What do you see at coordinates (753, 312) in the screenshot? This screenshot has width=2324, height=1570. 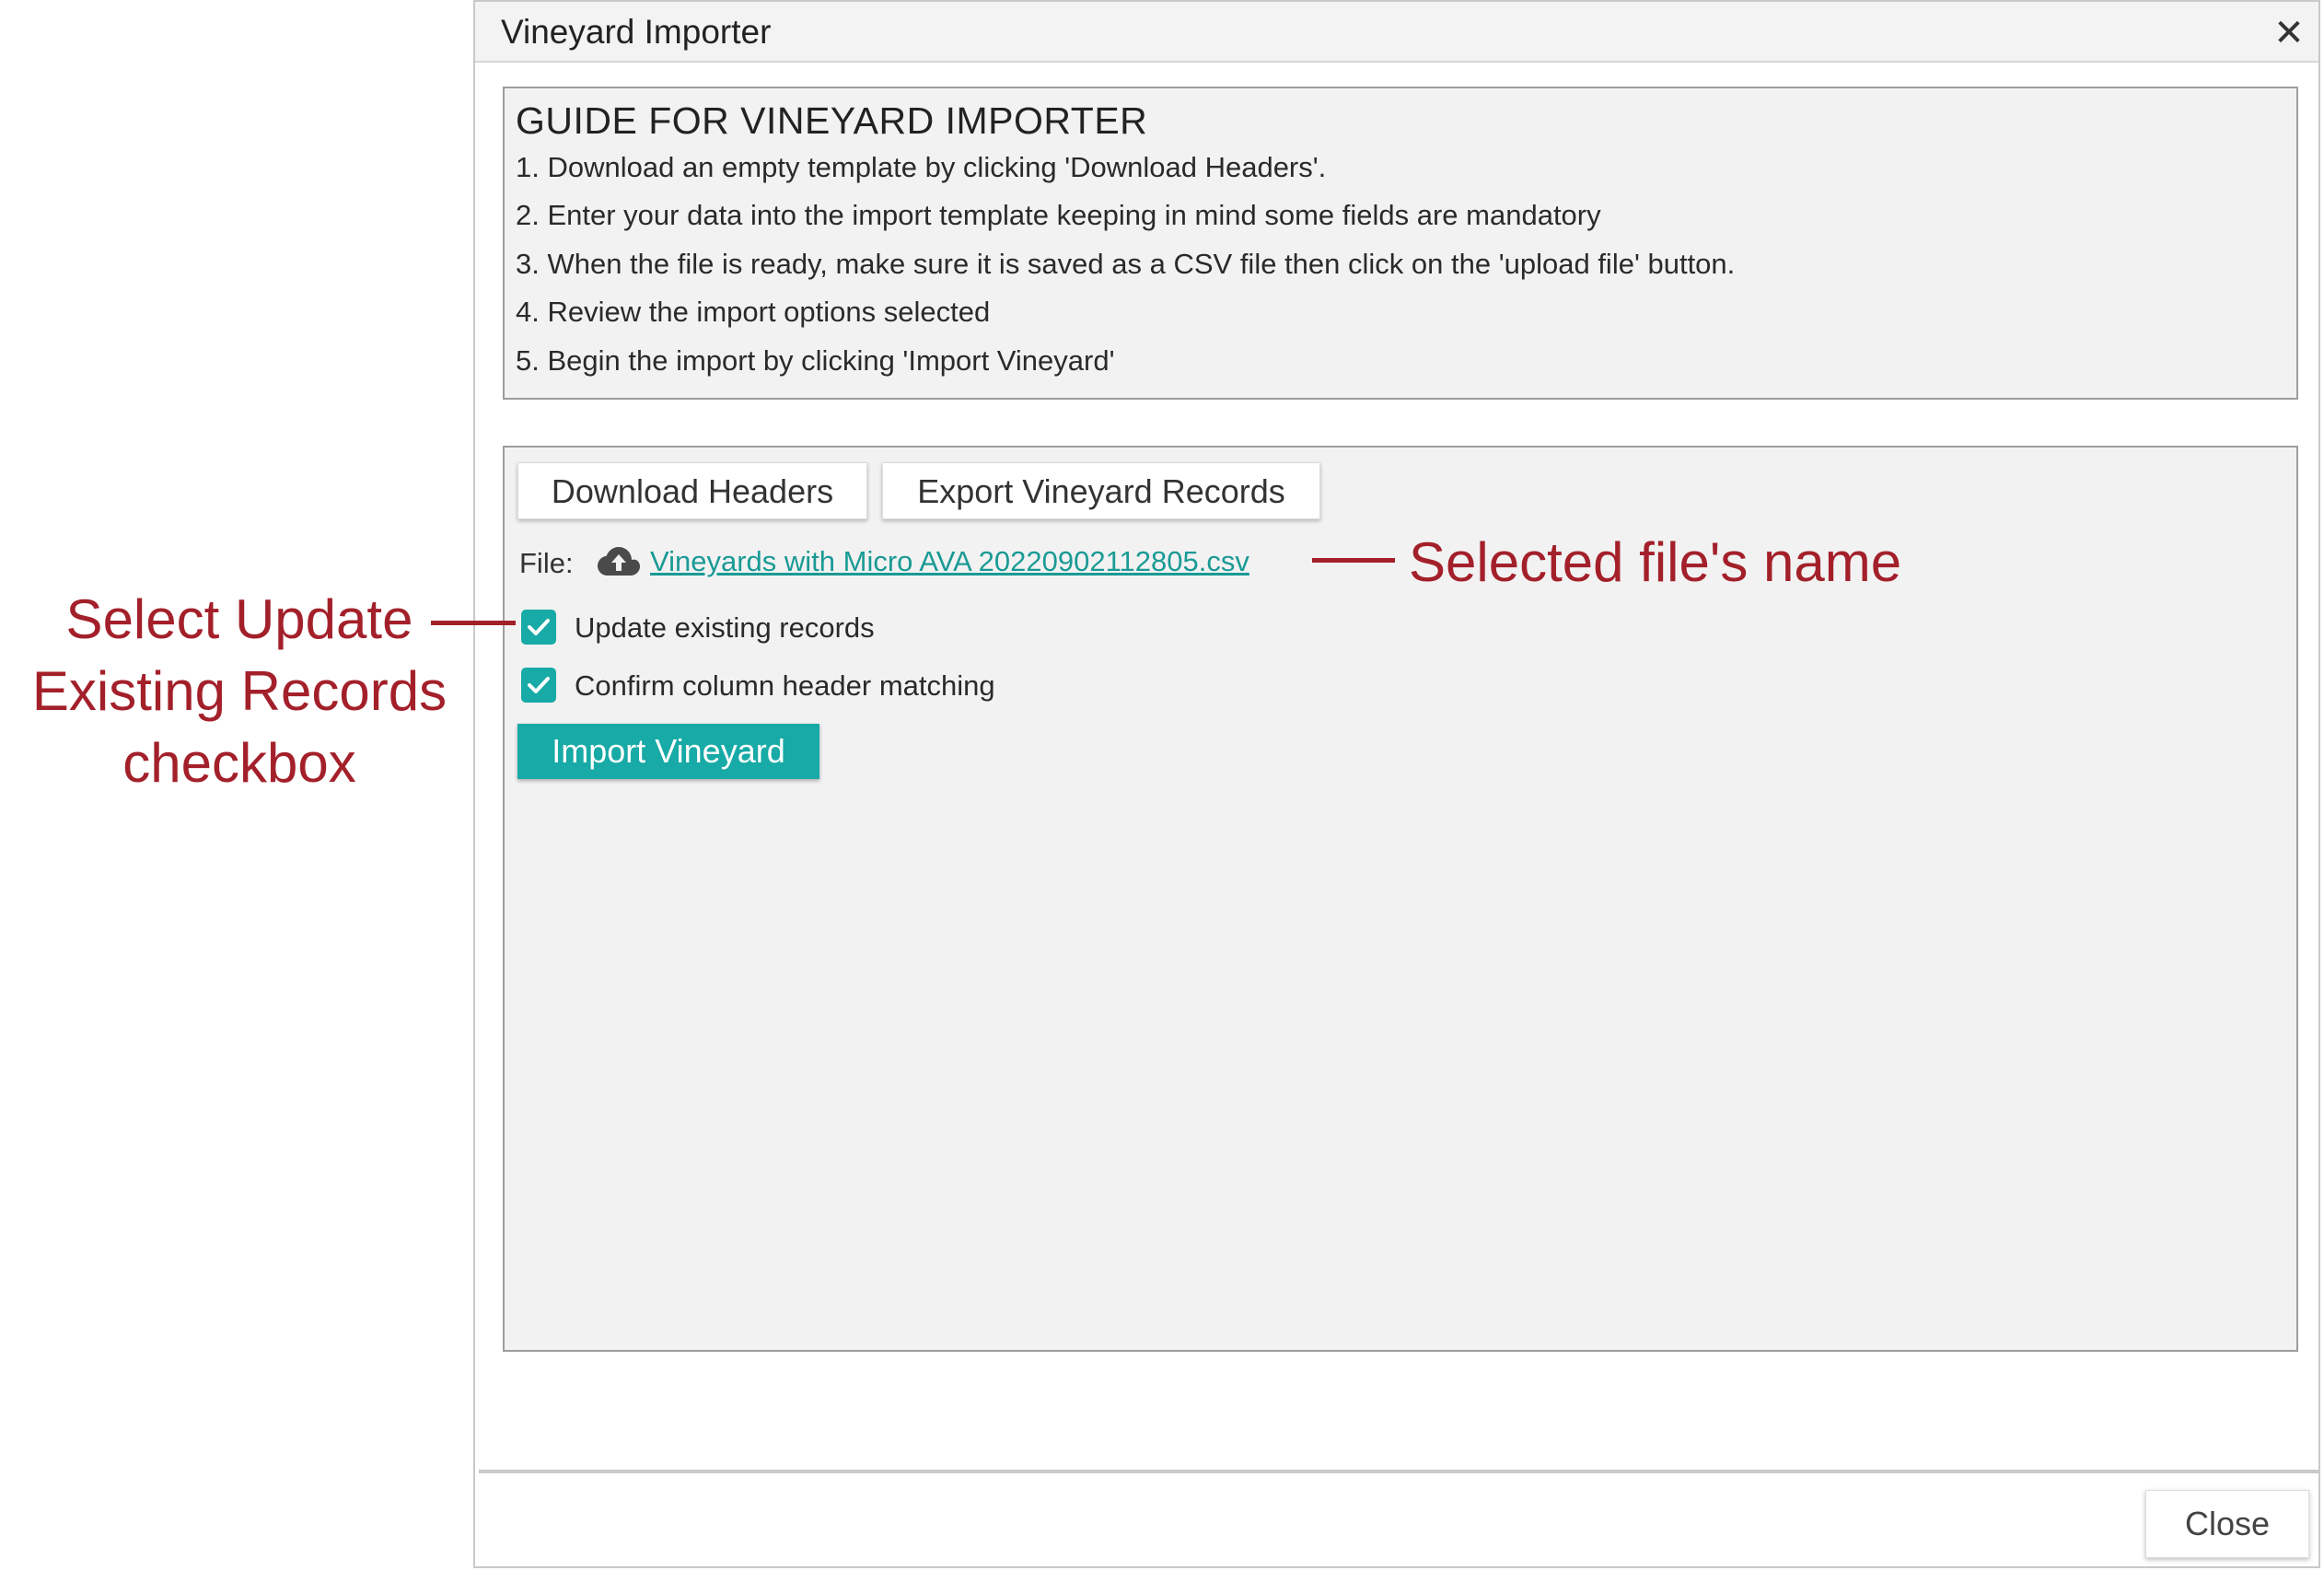 I see `guide-step-4: 4. Review the import options selected` at bounding box center [753, 312].